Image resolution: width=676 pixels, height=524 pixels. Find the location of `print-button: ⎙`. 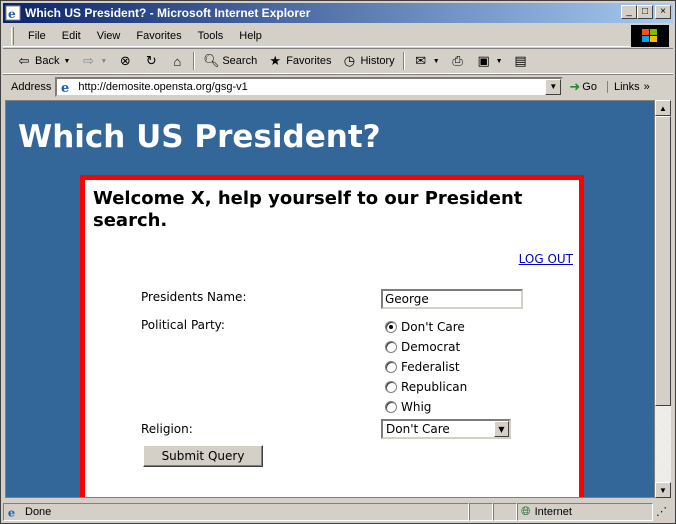

print-button: ⎙ is located at coordinates (458, 61).